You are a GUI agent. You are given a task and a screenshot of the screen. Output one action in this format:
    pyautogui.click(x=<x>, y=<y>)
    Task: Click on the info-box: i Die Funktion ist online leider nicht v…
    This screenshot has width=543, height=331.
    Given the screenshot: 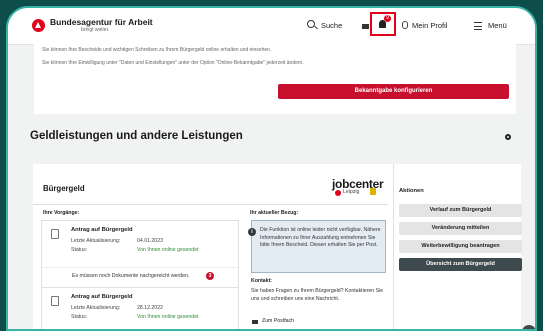 What is the action you would take?
    pyautogui.click(x=317, y=246)
    